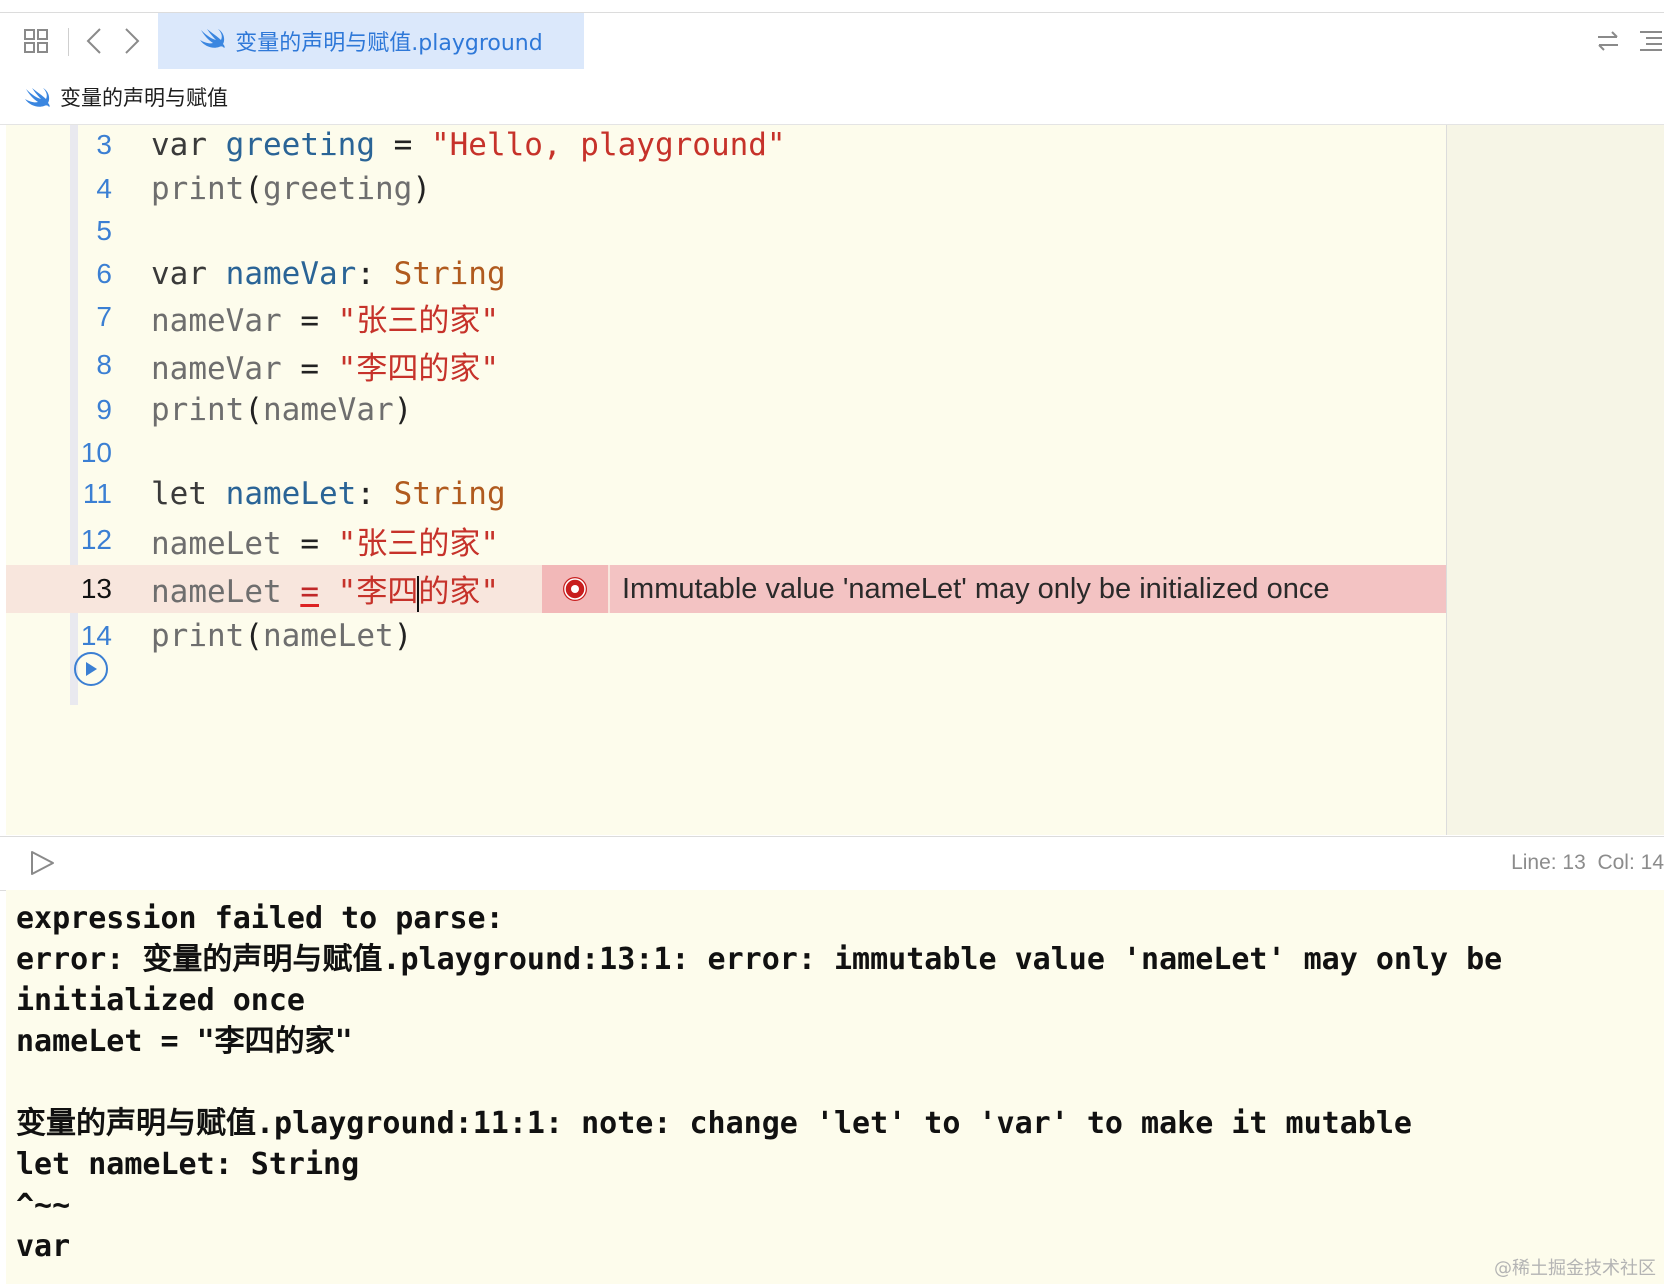 This screenshot has width=1664, height=1284. What do you see at coordinates (104, 230) in the screenshot?
I see `line-number: 5` at bounding box center [104, 230].